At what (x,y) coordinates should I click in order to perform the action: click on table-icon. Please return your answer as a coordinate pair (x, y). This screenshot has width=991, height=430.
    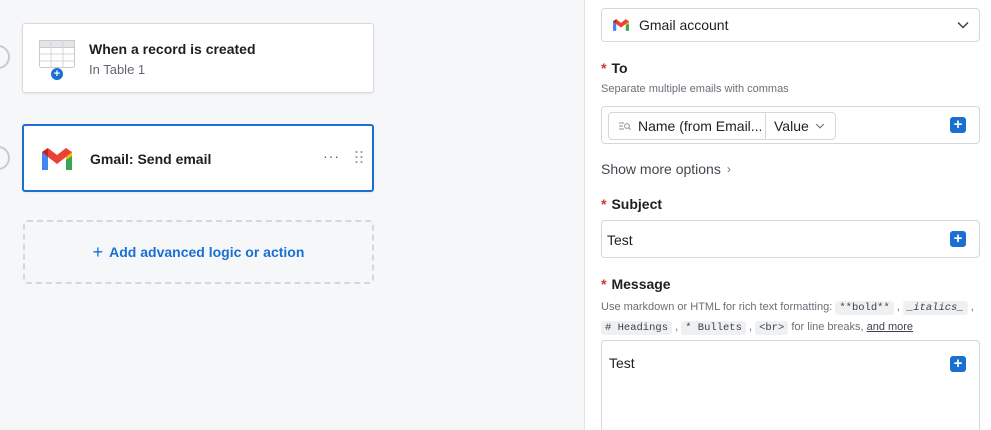
    Looking at the image, I should click on (57, 54).